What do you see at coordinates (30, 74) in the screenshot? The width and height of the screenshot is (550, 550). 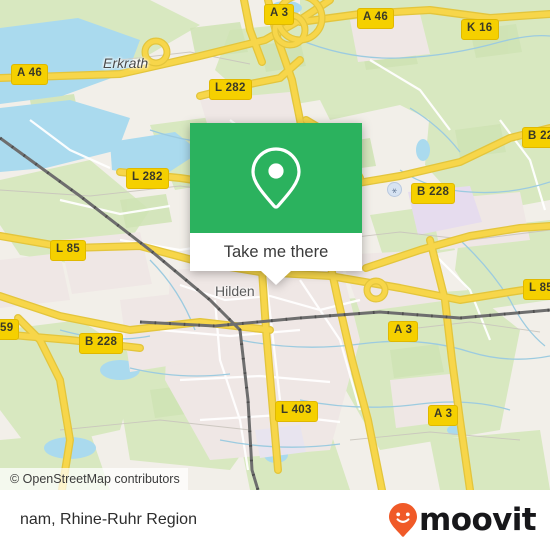 I see `road-shield-a46-west: A 46` at bounding box center [30, 74].